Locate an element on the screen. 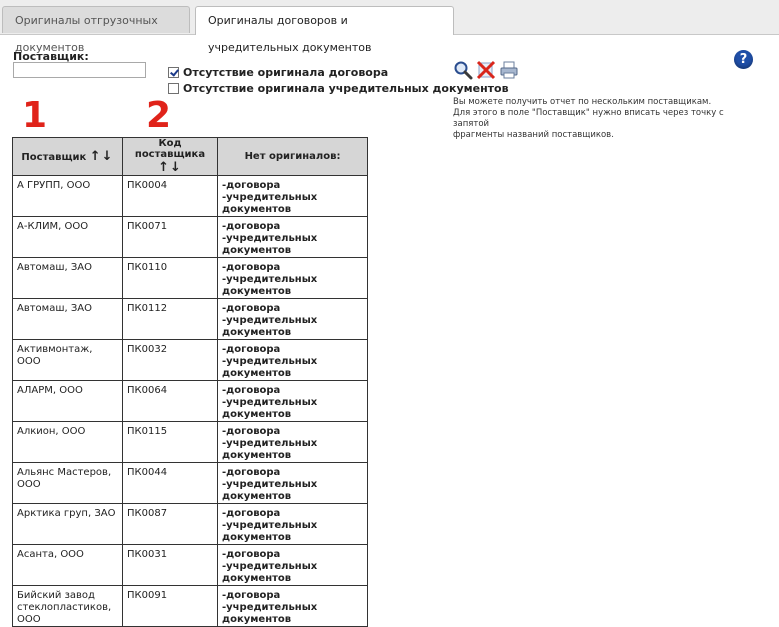 This screenshot has width=779, height=627. note-line: фрагменты названий поставщиков. is located at coordinates (533, 135).